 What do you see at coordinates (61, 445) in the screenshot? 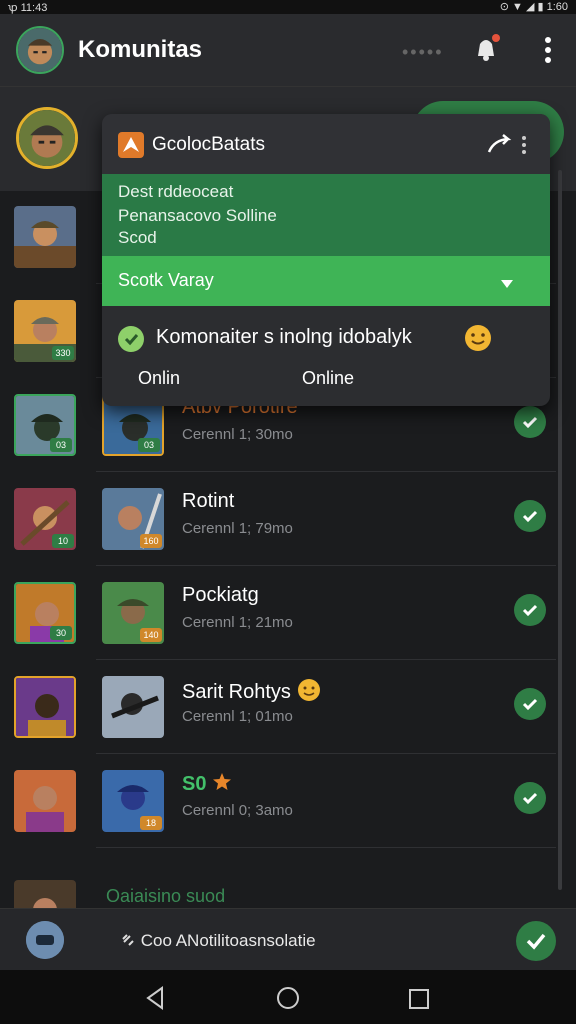
I see `status-badge: 03` at bounding box center [61, 445].